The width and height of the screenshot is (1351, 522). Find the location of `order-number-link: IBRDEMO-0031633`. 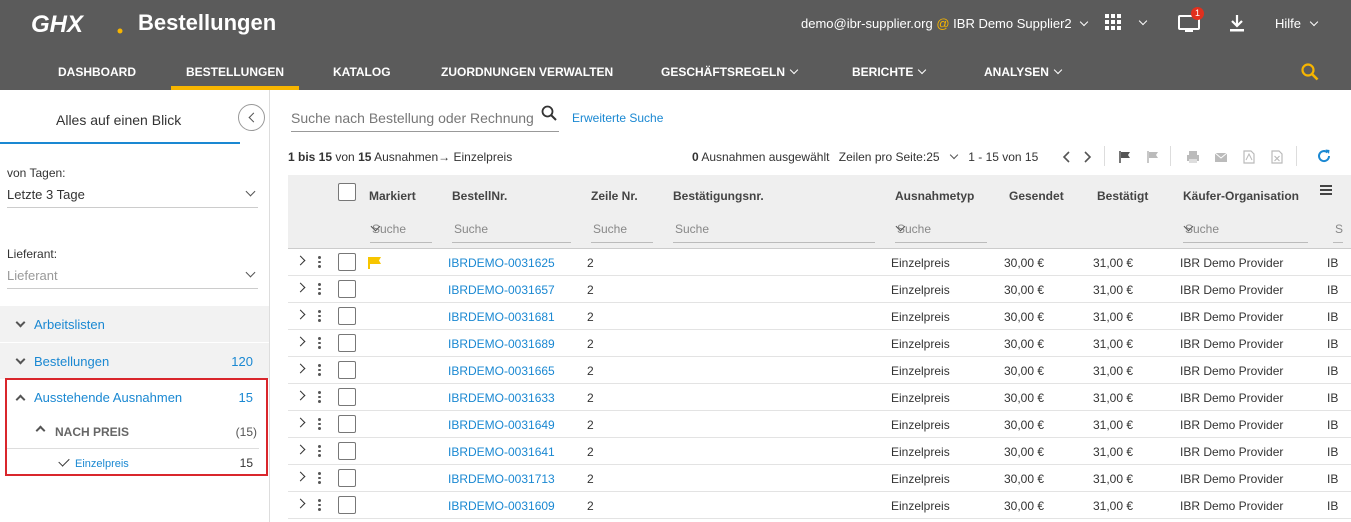

order-number-link: IBRDEMO-0031633 is located at coordinates (501, 398).